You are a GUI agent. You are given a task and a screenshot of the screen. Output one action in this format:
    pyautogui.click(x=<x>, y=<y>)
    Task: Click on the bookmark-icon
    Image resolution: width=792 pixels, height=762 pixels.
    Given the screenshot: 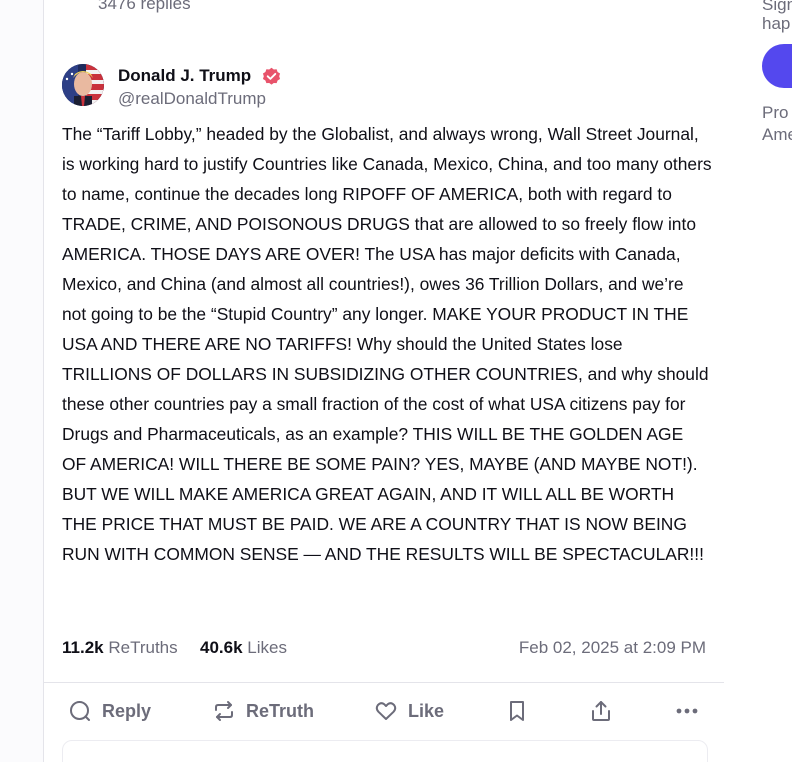 What is the action you would take?
    pyautogui.click(x=517, y=711)
    